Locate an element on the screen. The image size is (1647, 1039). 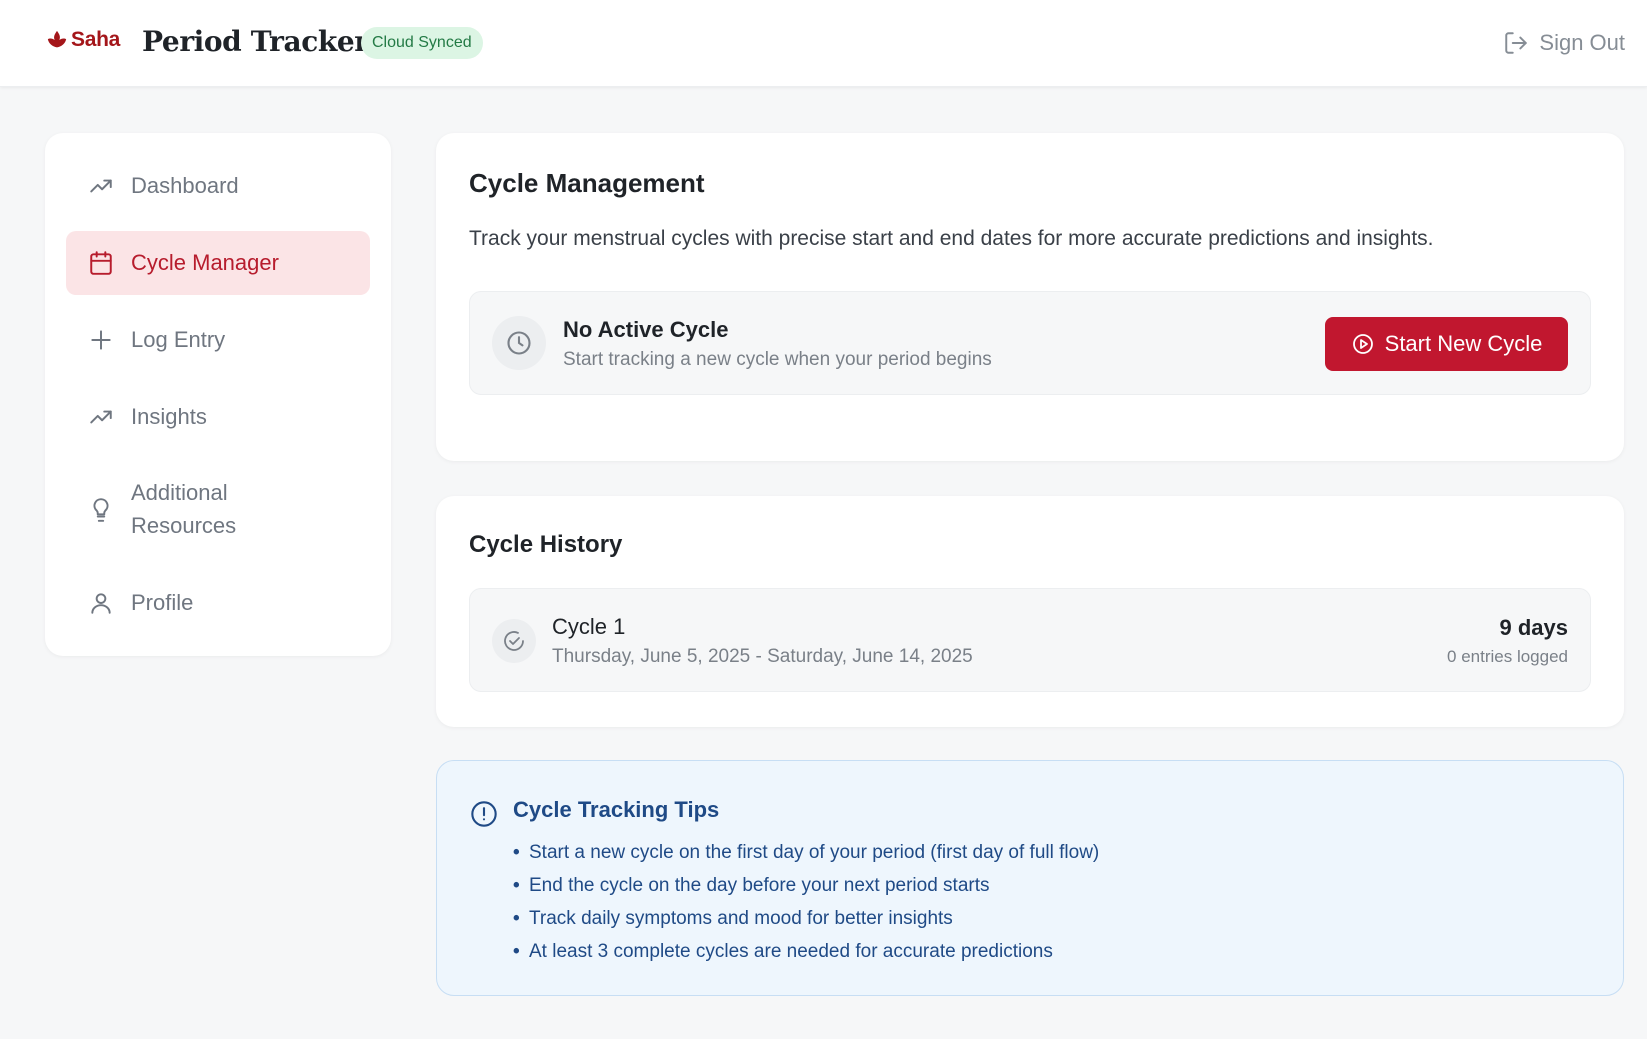
log-out-icon is located at coordinates (1516, 43).